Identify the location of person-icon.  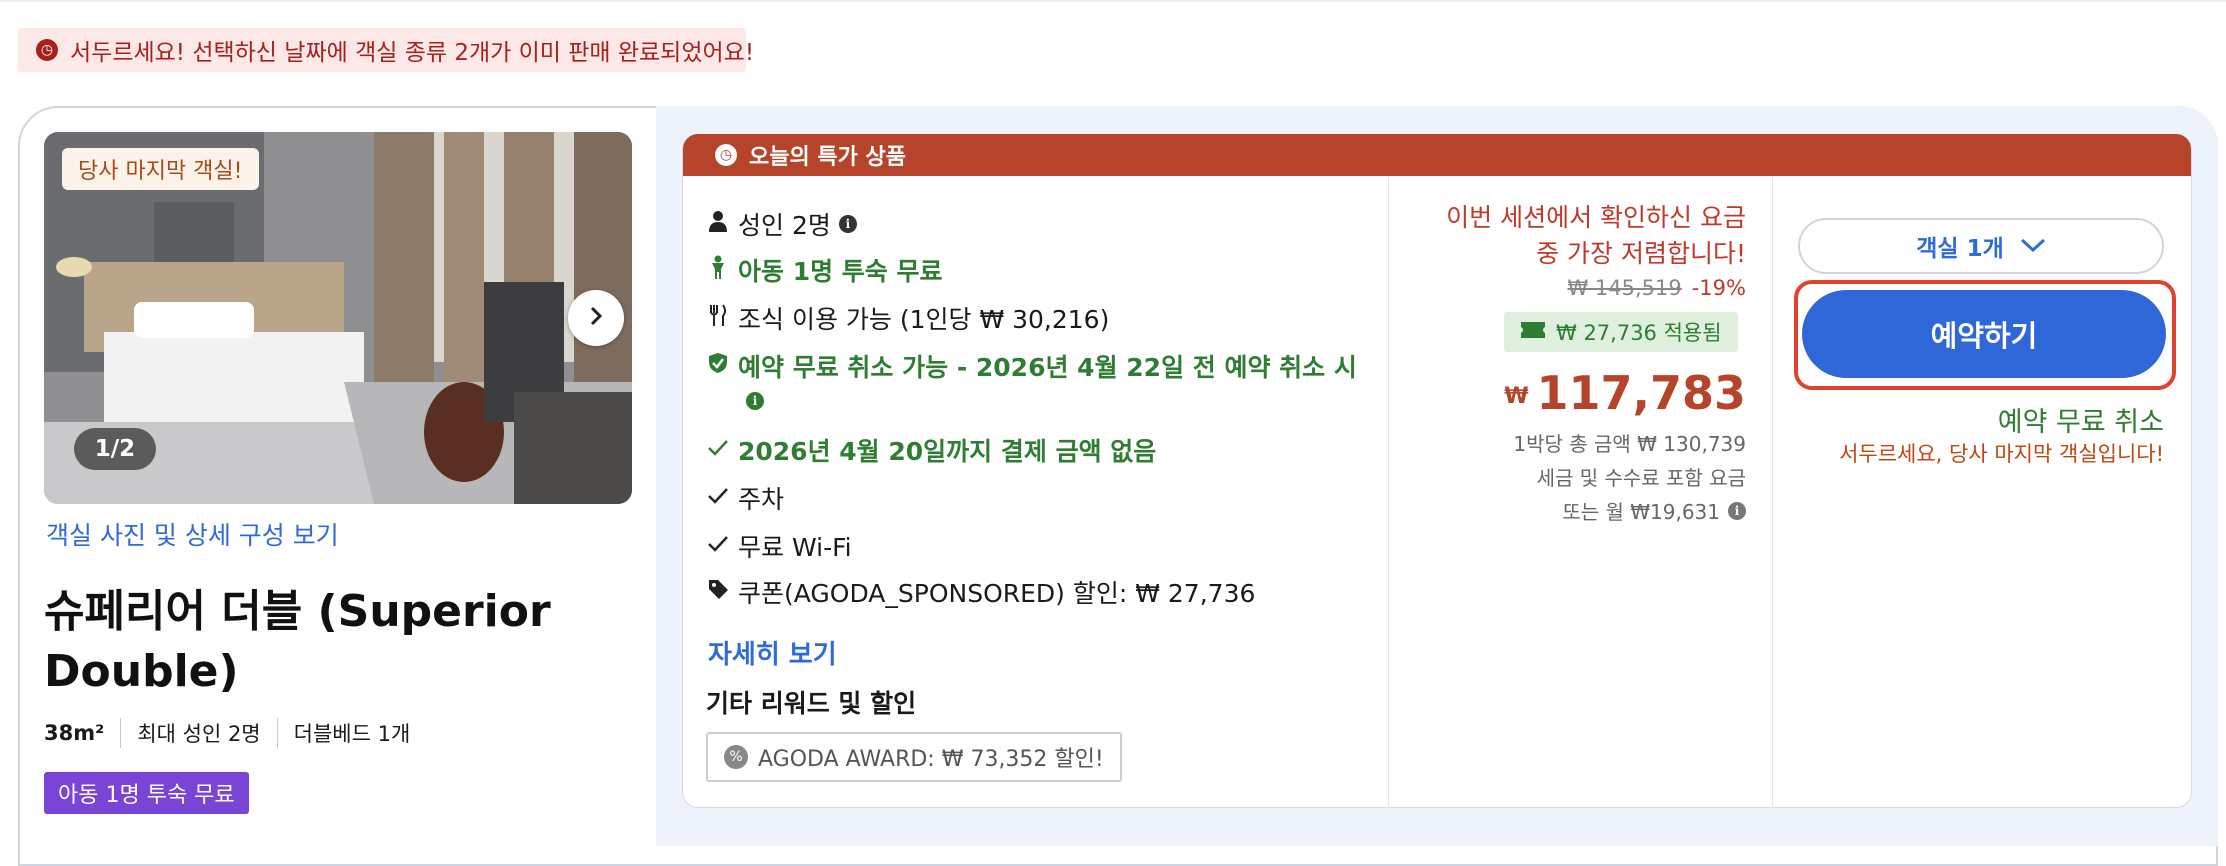
(718, 224).